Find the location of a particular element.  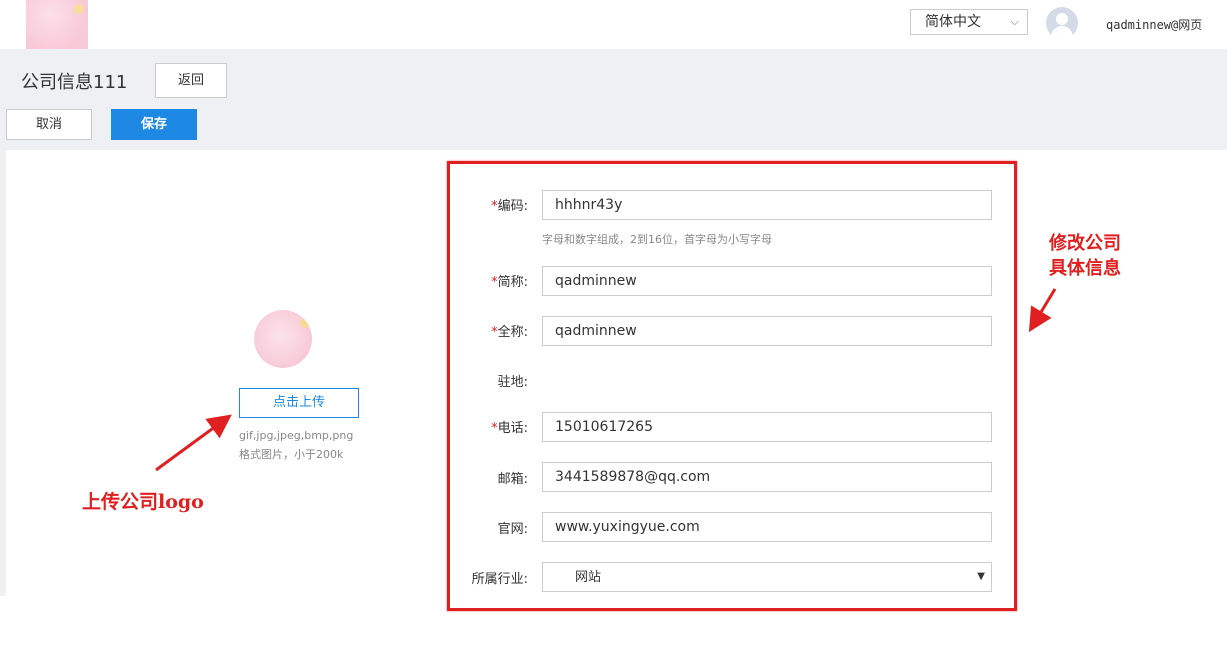

arrow-to-upload is located at coordinates (193, 443).